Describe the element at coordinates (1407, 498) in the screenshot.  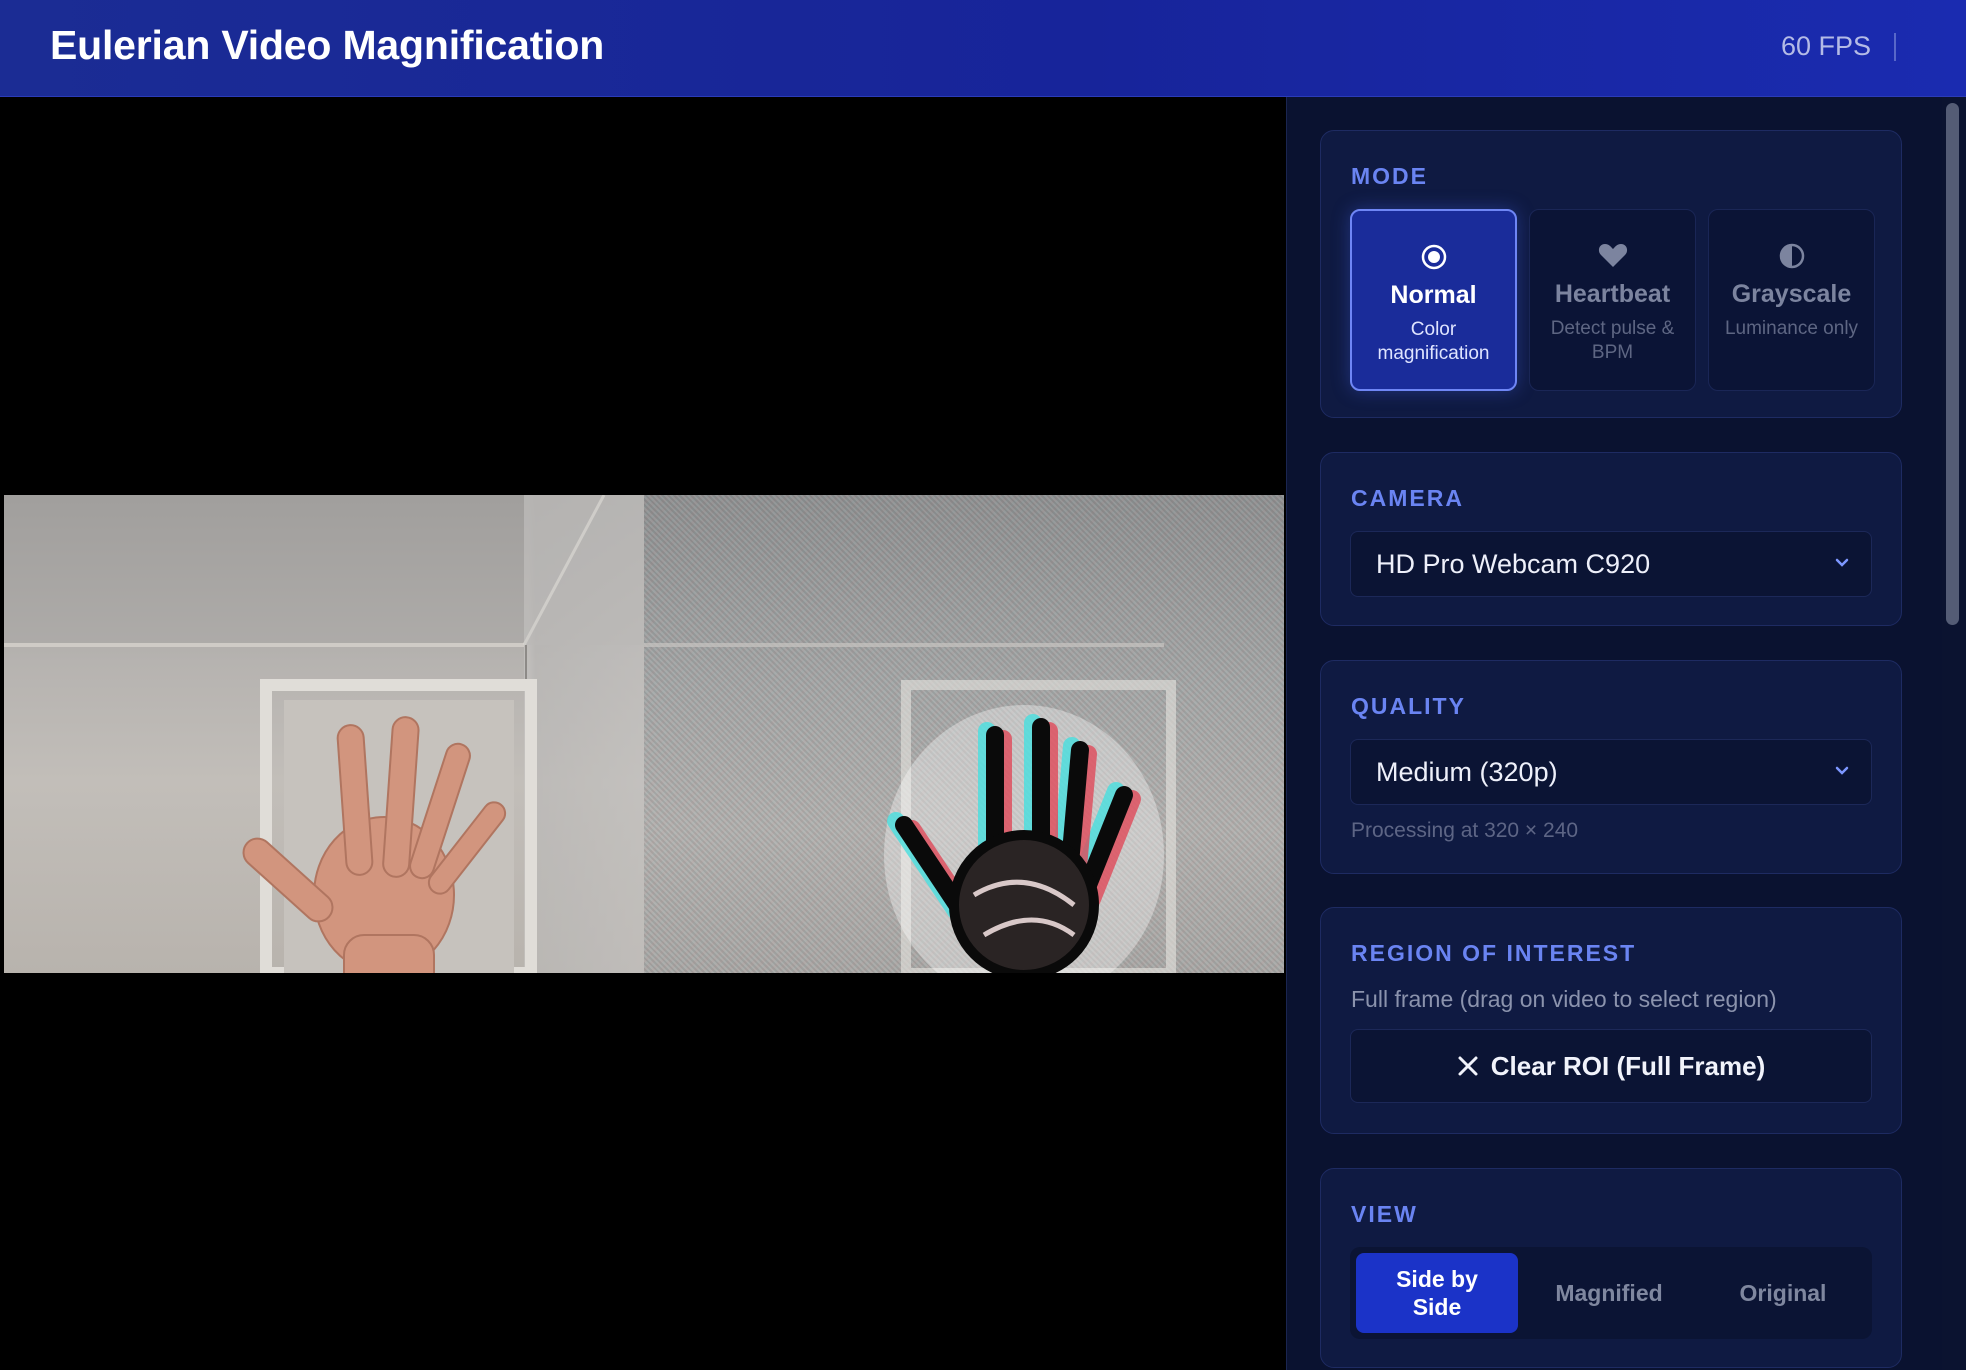
I see `camera-title: CAMERA` at that location.